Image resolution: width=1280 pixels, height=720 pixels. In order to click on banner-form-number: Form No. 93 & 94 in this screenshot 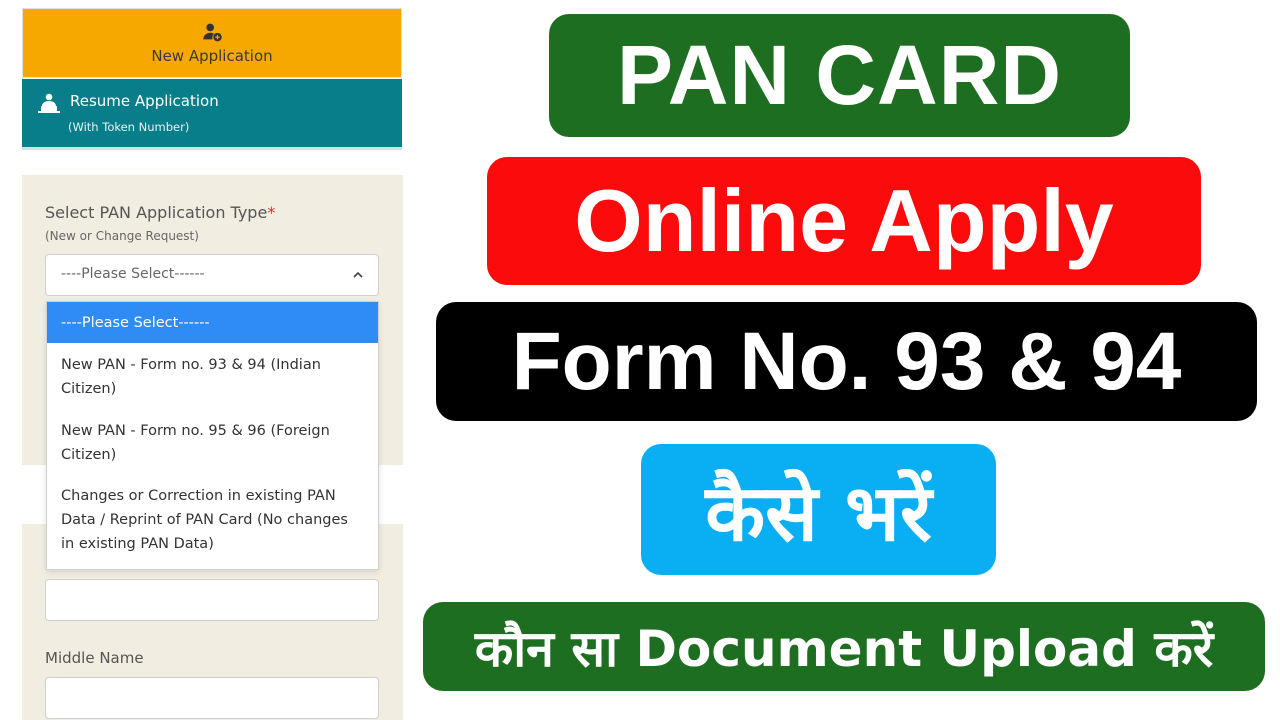, I will do `click(846, 361)`.